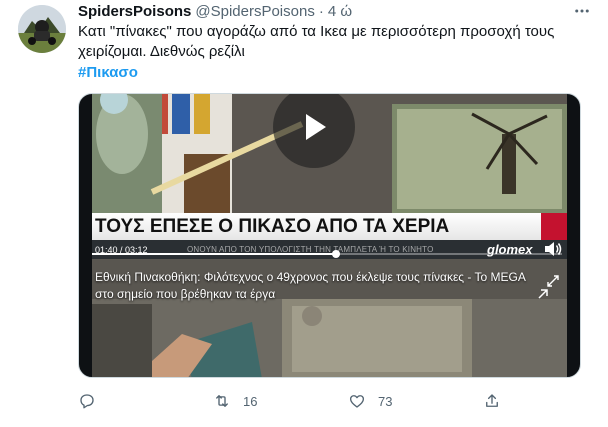 The width and height of the screenshot is (608, 427). Describe the element at coordinates (340, 11) in the screenshot. I see `tweet-timestamp: 4 ώ` at that location.